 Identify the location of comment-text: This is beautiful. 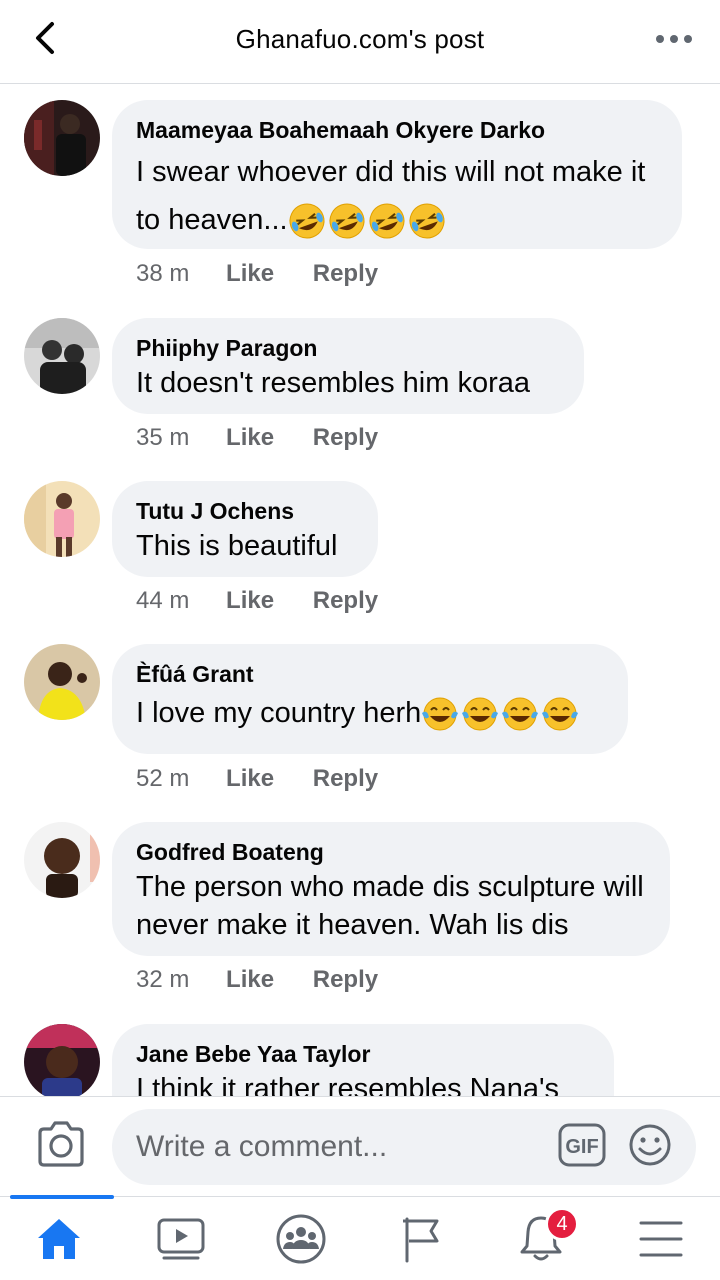
(237, 546).